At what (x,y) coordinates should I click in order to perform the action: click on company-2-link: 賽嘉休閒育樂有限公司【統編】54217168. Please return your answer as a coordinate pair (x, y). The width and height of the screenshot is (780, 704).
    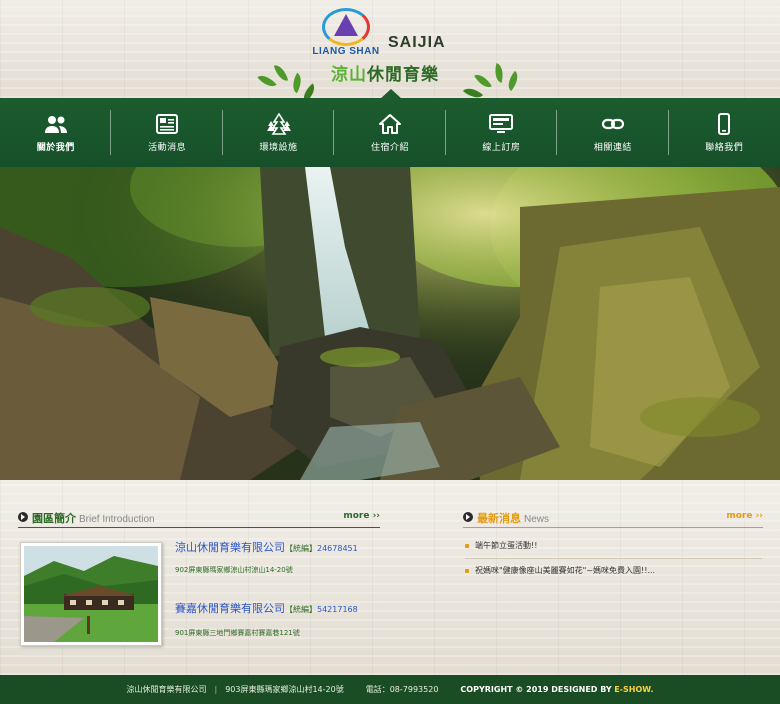
    Looking at the image, I should click on (266, 608).